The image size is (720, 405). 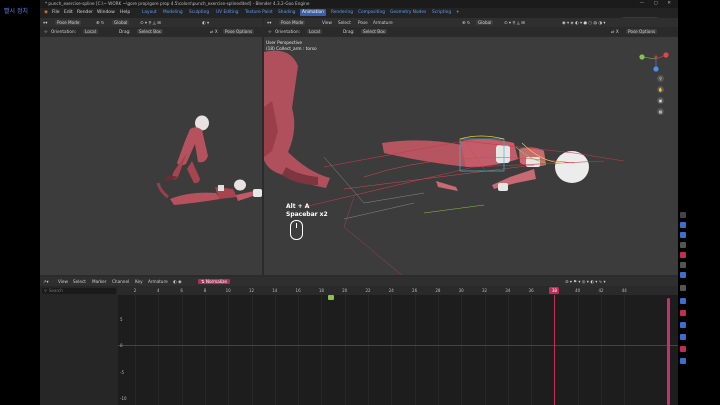 I want to click on right-drag-value: Select Box, so click(x=374, y=31).